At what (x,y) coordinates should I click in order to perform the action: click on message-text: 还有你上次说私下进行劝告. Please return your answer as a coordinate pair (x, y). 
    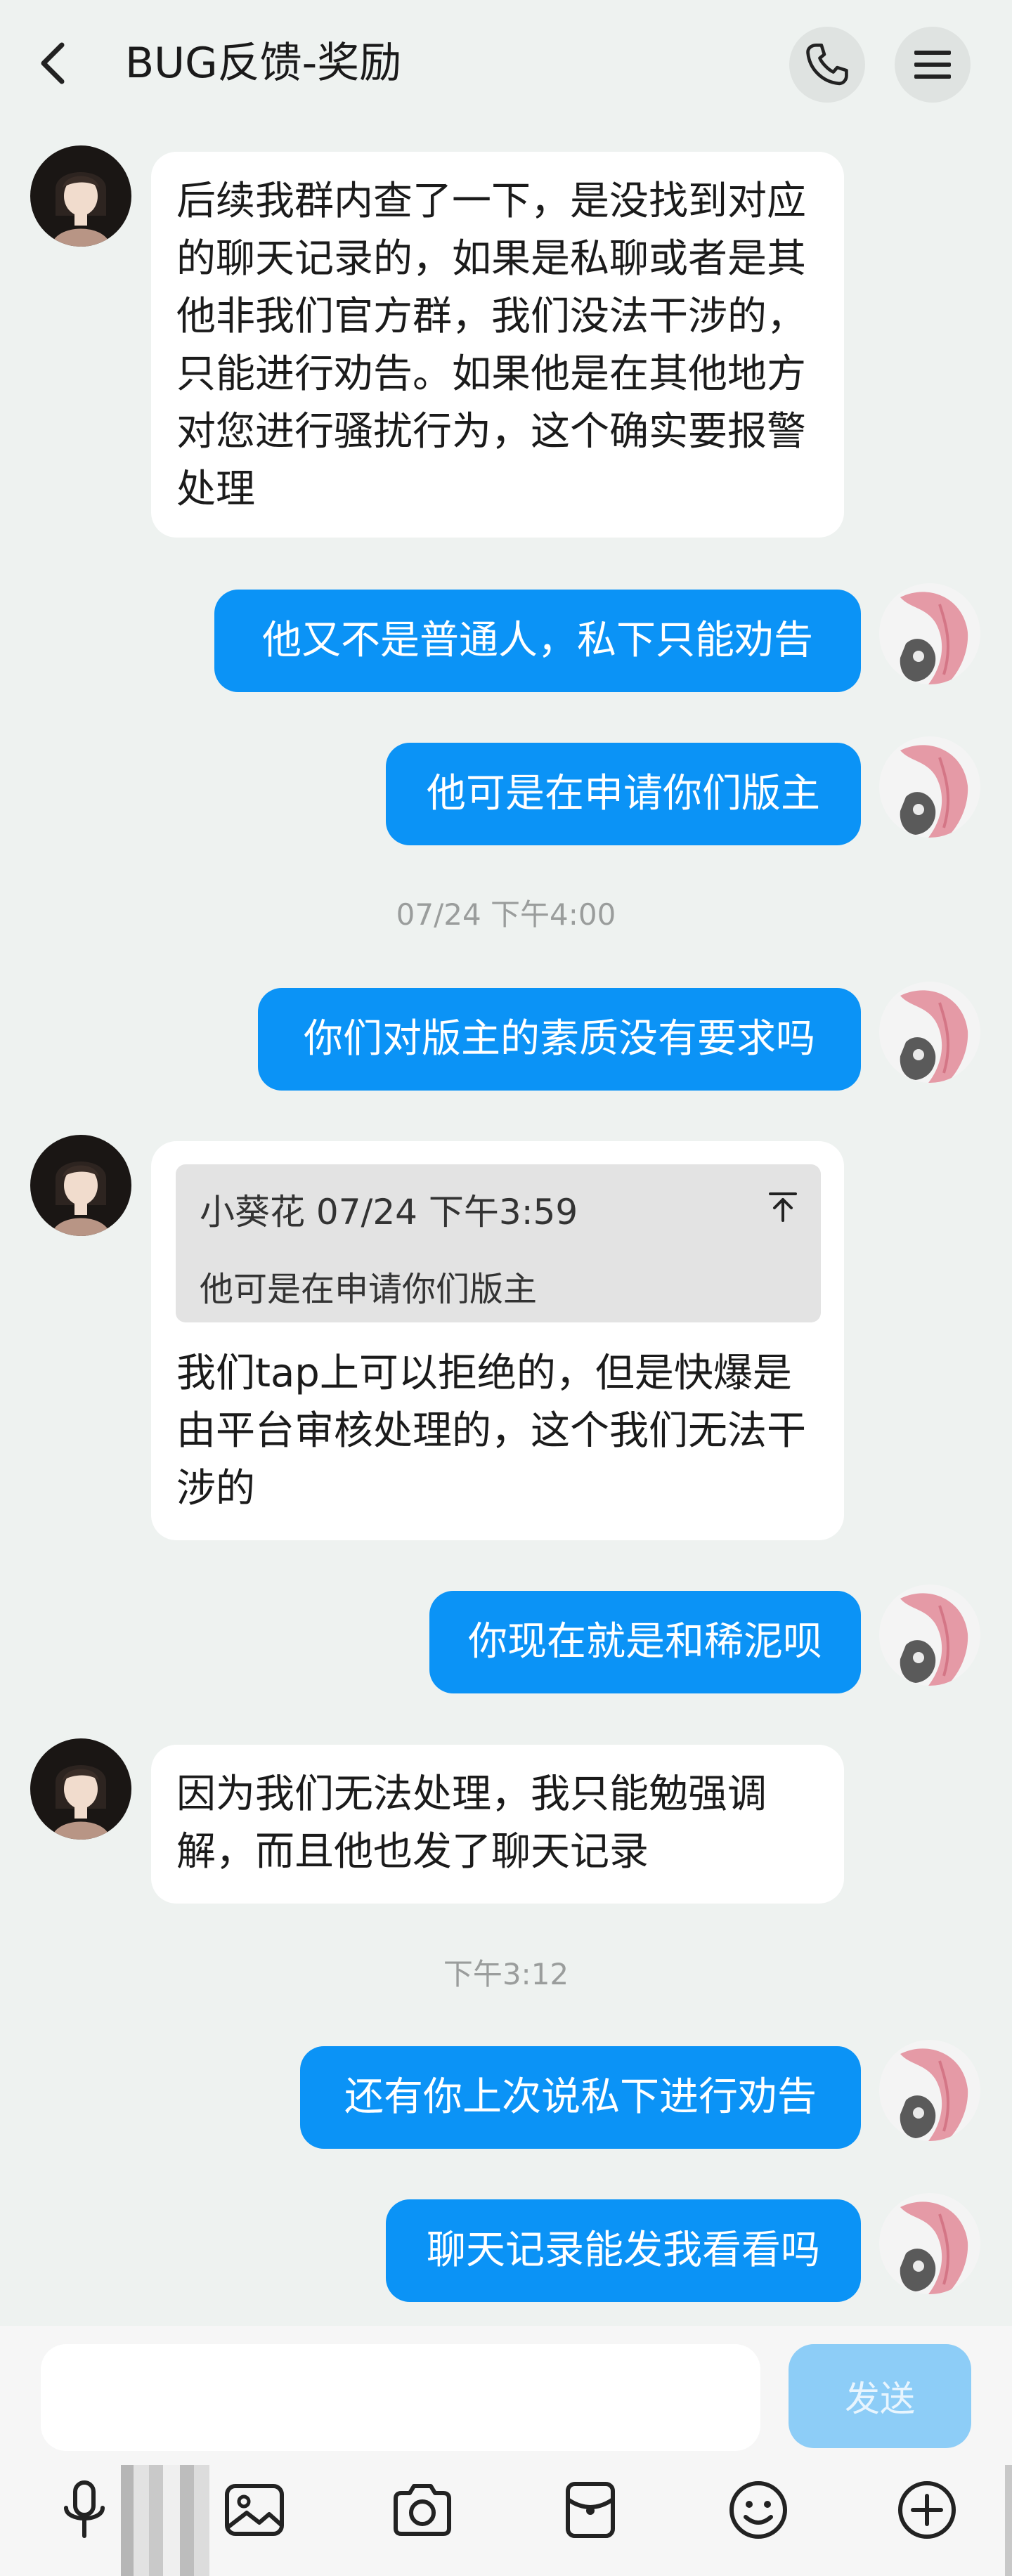
    Looking at the image, I should click on (580, 2097).